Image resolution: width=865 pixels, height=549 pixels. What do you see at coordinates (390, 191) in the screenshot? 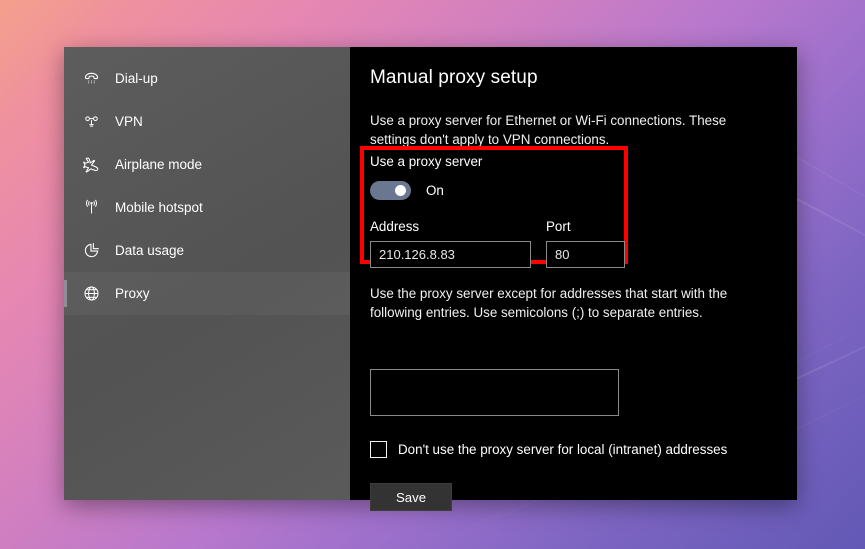
I see `use-proxy-server-toggle` at bounding box center [390, 191].